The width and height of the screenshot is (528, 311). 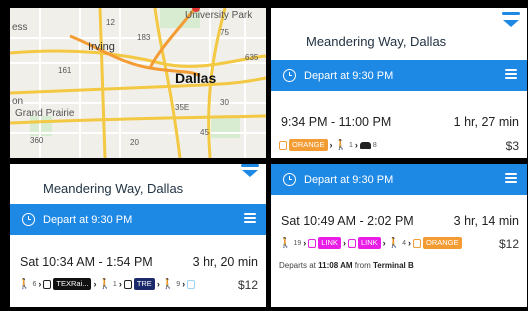 What do you see at coordinates (362, 265) in the screenshot?
I see `departs-mid: from` at bounding box center [362, 265].